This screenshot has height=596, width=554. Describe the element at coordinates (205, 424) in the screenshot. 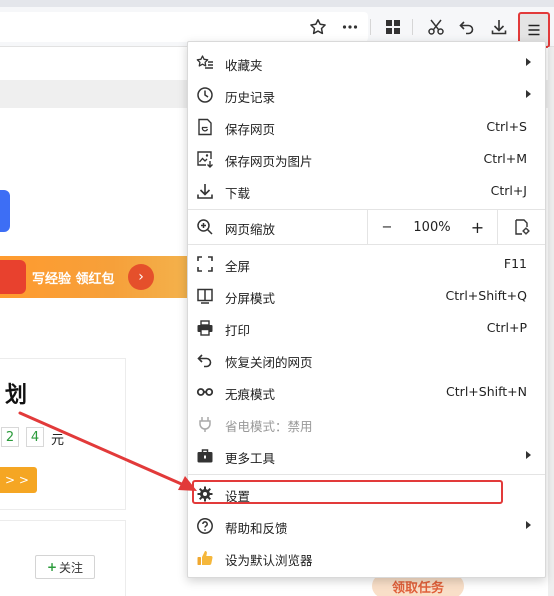

I see `power-plug-icon` at that location.